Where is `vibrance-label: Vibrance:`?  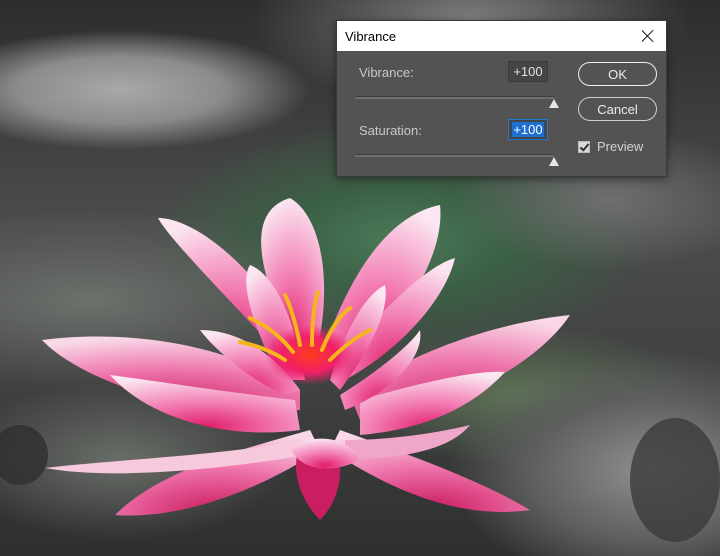 vibrance-label: Vibrance: is located at coordinates (386, 72).